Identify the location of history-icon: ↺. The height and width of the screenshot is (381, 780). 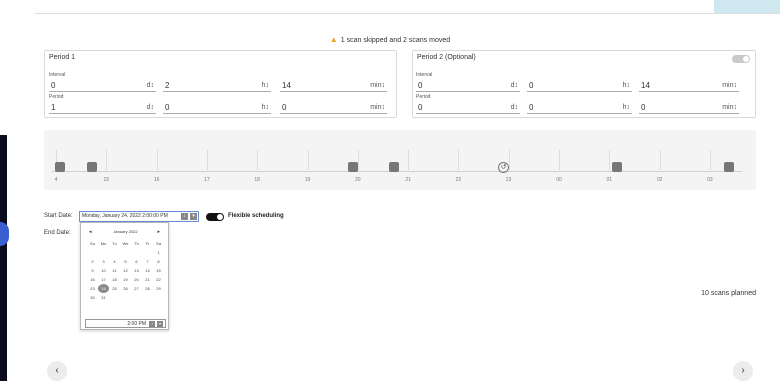
(503, 167).